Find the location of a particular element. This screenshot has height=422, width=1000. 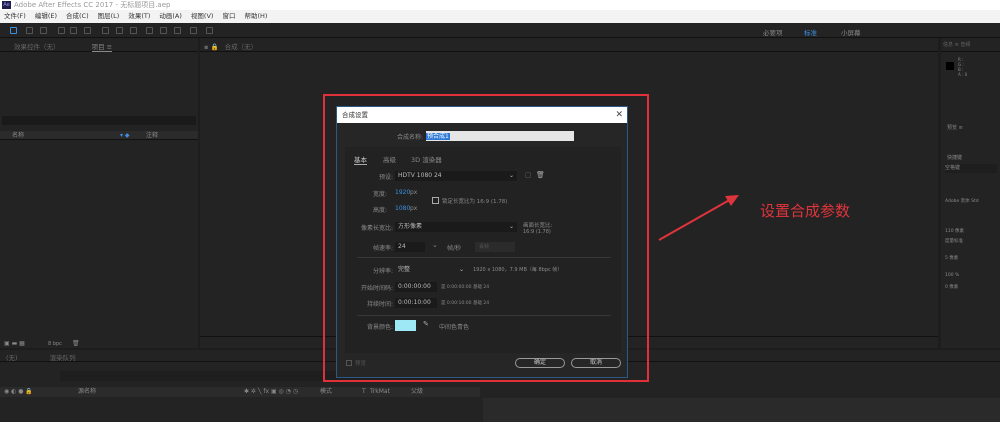

col-t: T is located at coordinates (364, 392).